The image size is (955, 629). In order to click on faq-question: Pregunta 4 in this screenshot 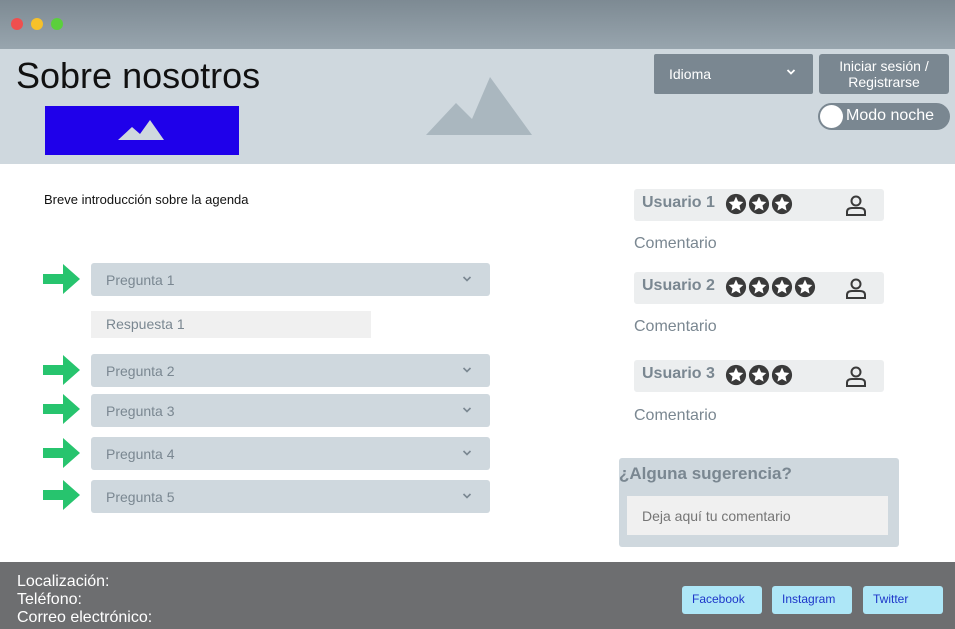, I will do `click(290, 453)`.